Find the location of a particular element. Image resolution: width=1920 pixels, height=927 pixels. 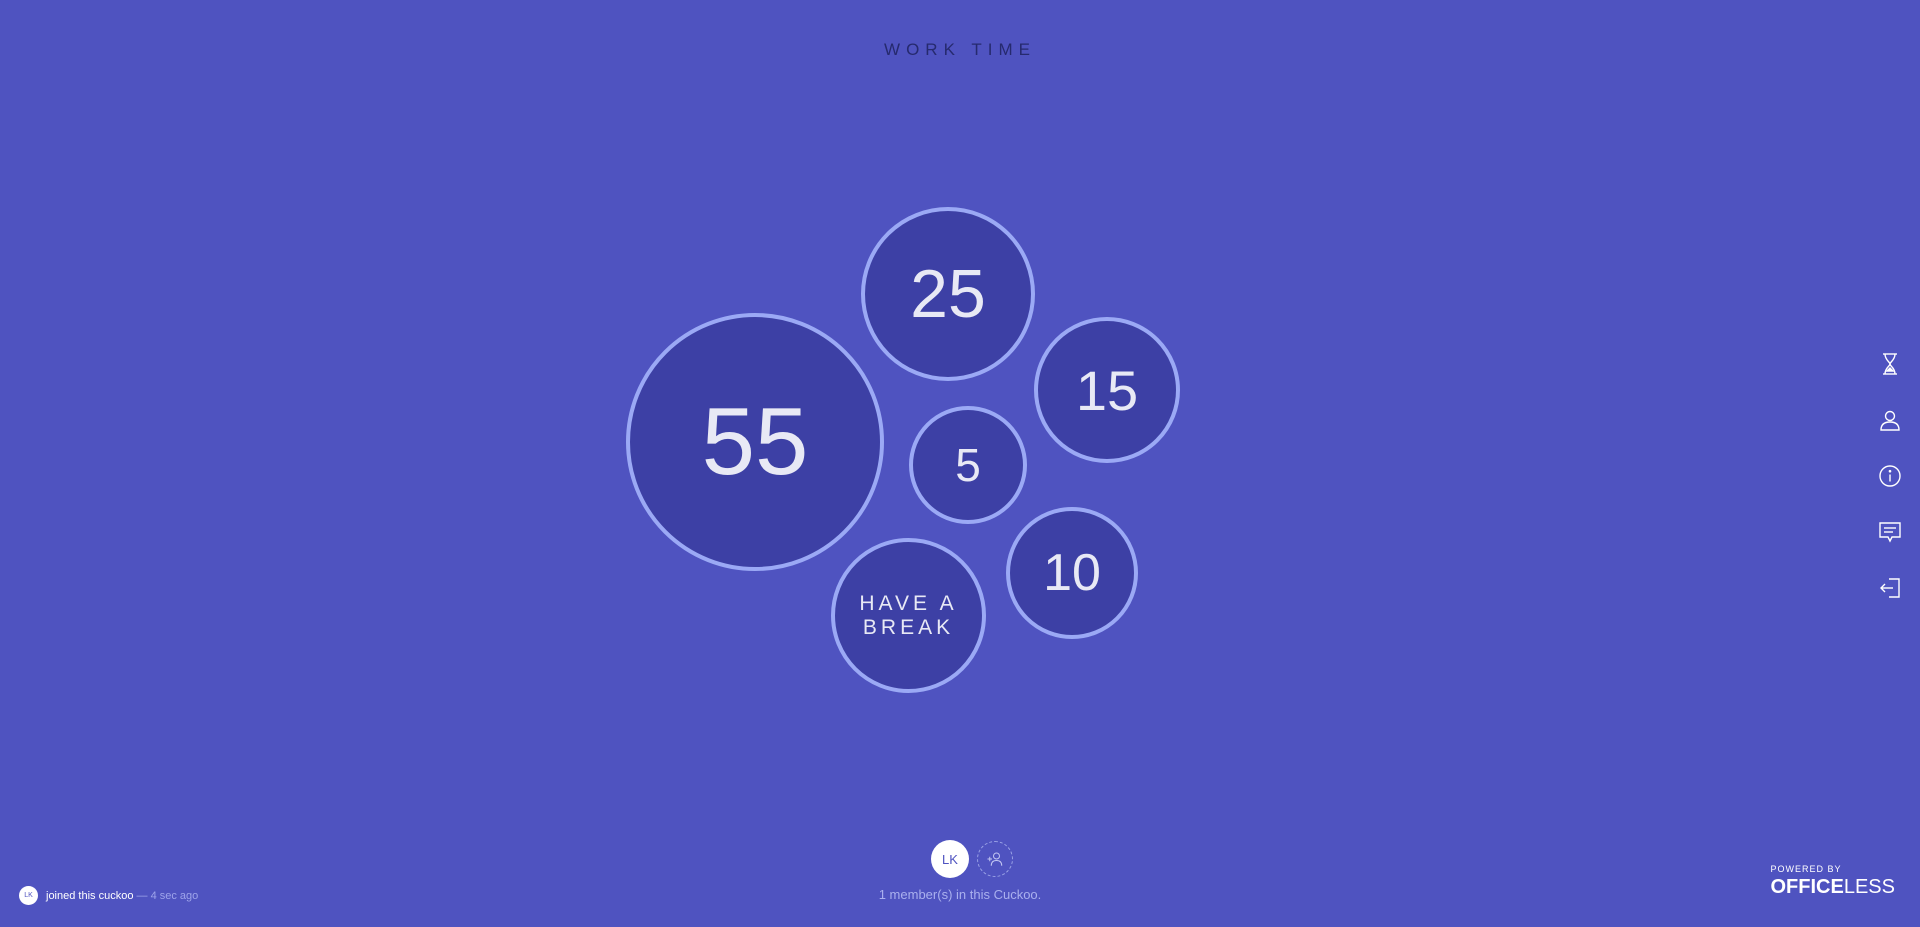

avatar: LK is located at coordinates (950, 859).